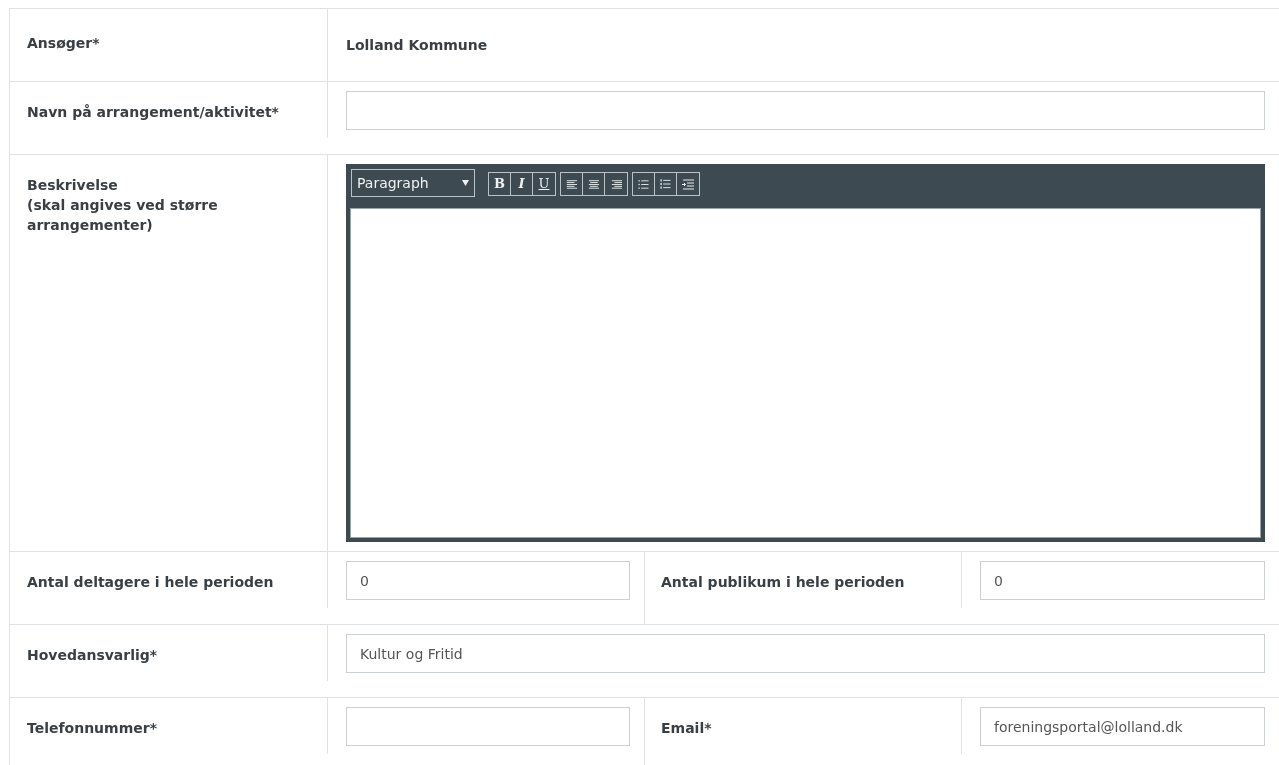 This screenshot has height=765, width=1279. Describe the element at coordinates (1122, 726) in the screenshot. I see `input-field: foreningsportal@lolland.dk` at that location.